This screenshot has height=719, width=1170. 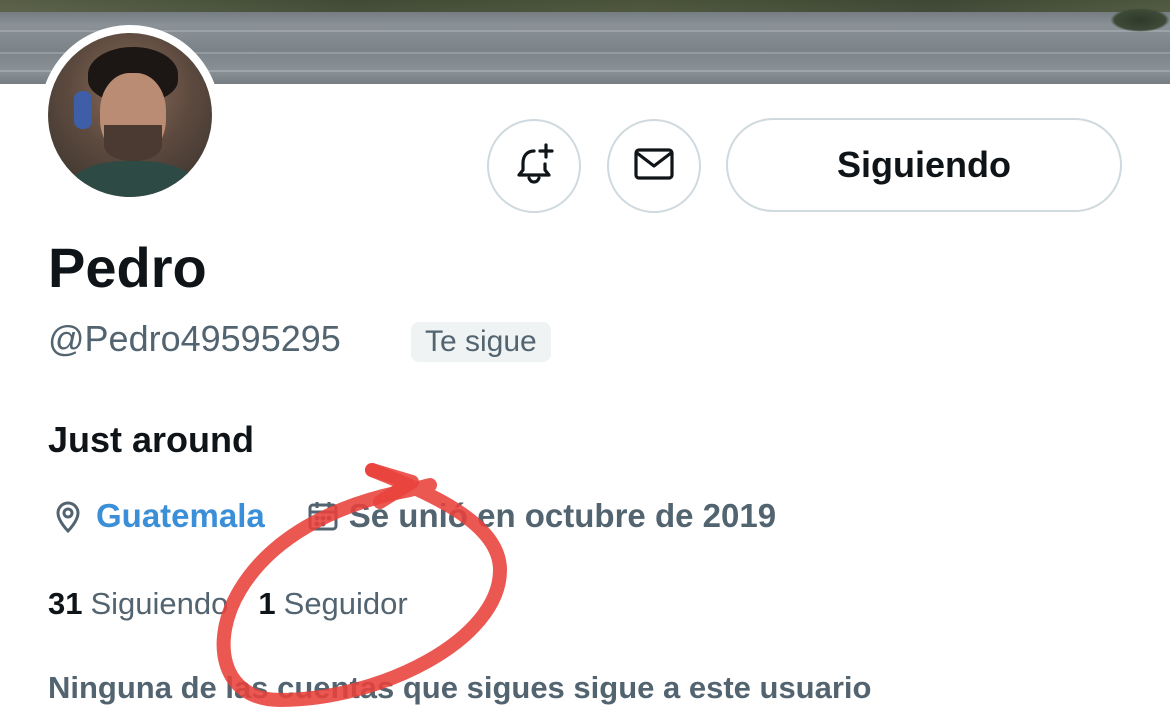 What do you see at coordinates (585, 31) in the screenshot?
I see `banner-ripple` at bounding box center [585, 31].